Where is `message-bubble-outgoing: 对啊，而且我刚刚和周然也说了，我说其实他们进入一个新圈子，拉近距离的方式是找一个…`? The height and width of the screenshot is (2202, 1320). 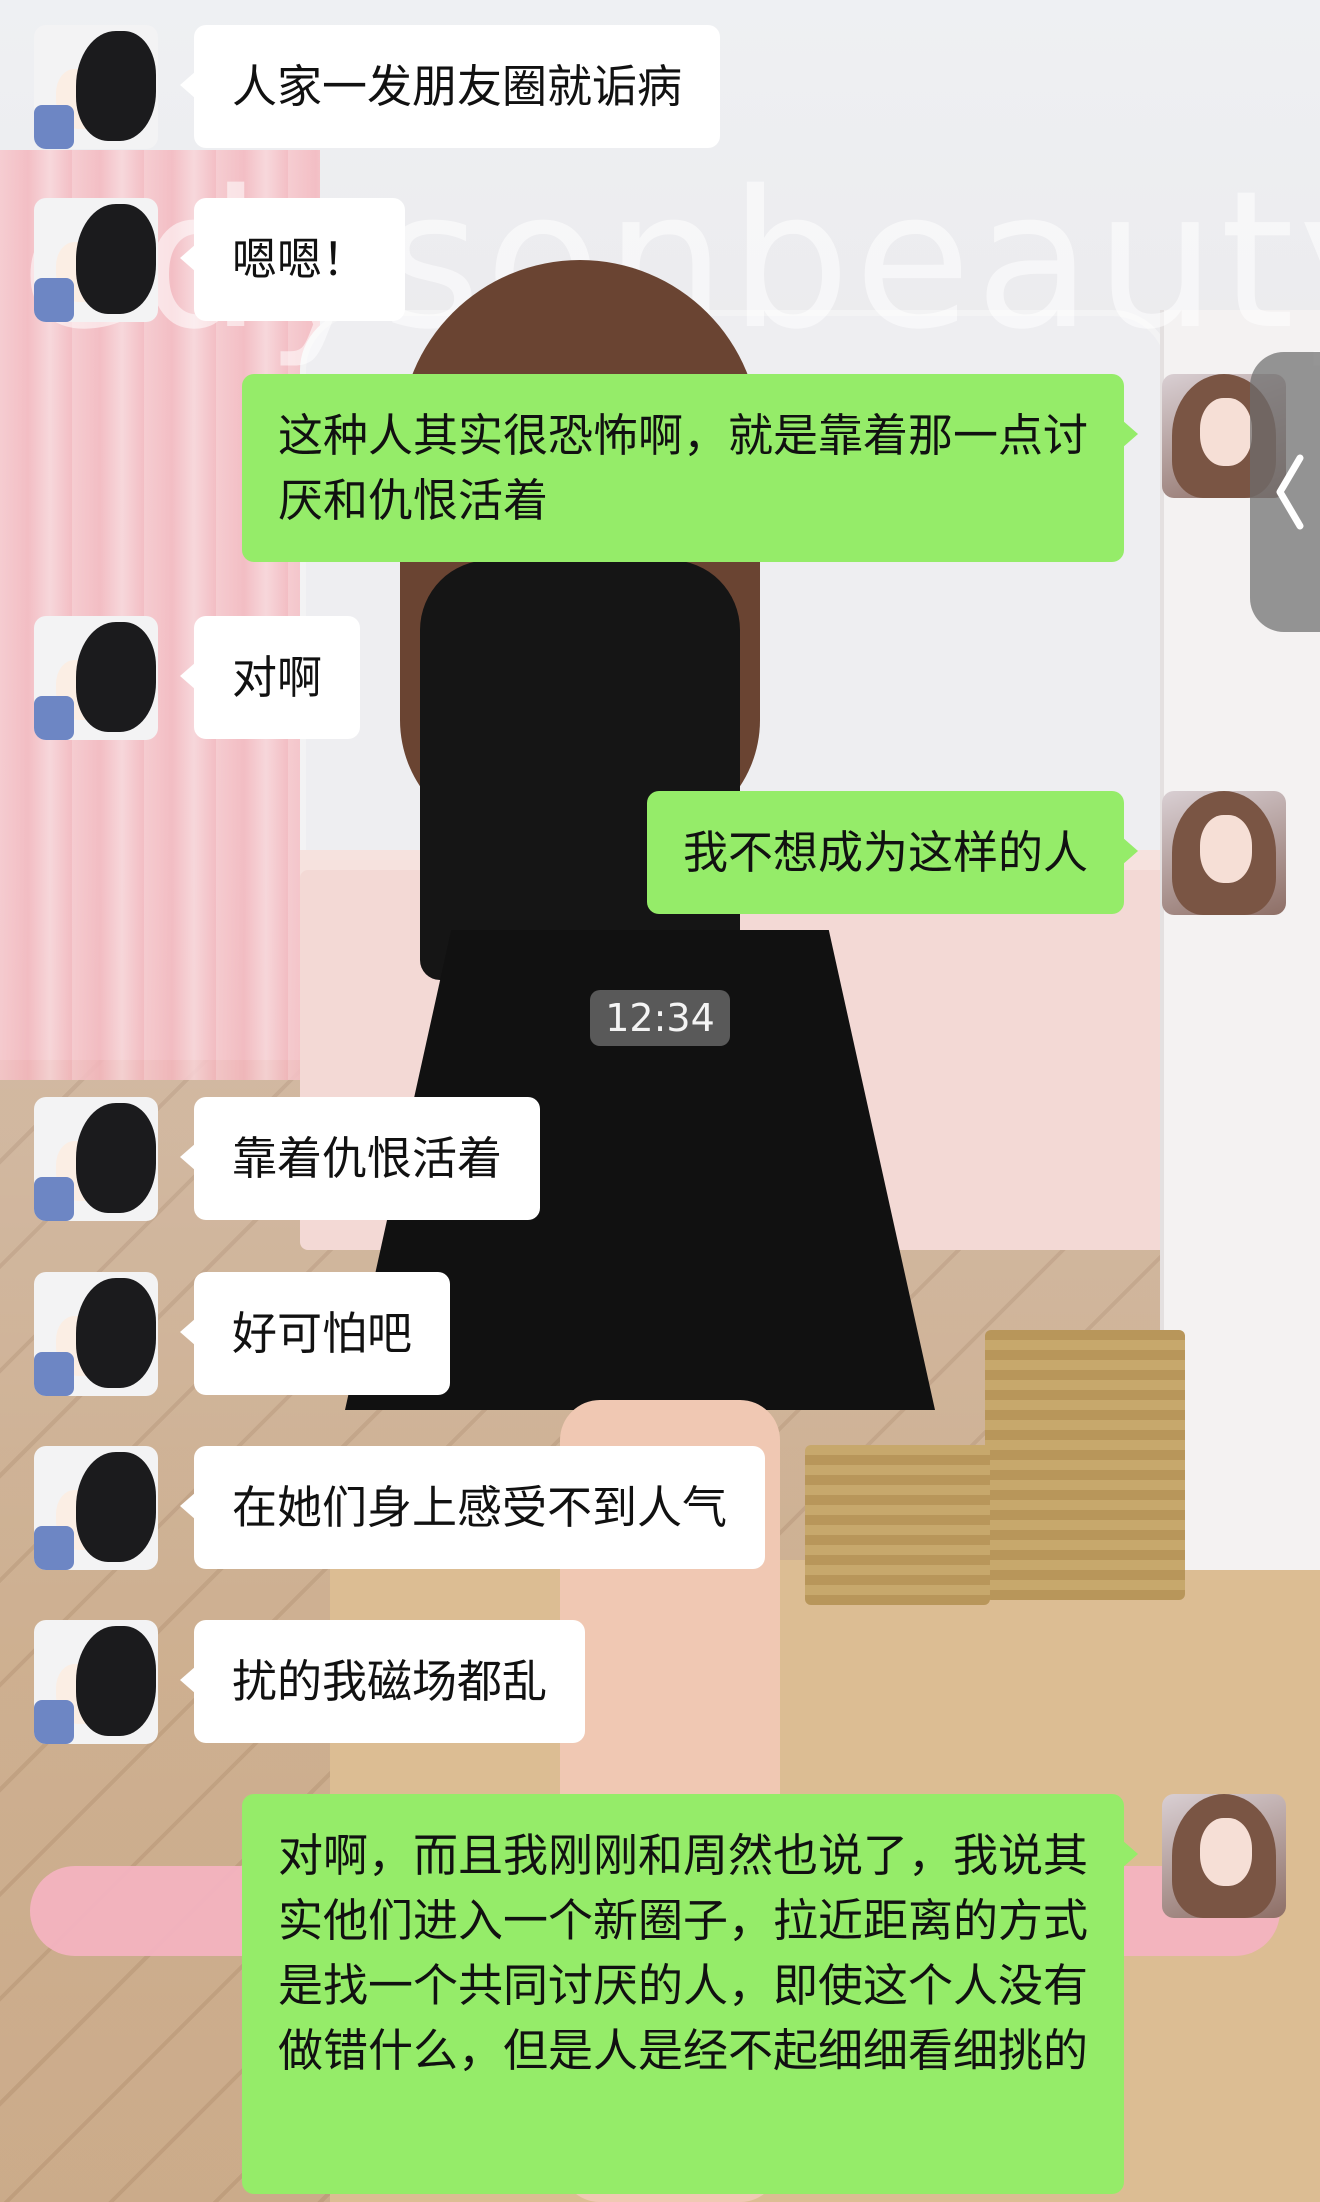 message-bubble-outgoing: 对啊，而且我刚刚和周然也说了，我说其实他们进入一个新圈子，拉近距离的方式是找一个… is located at coordinates (690, 1994).